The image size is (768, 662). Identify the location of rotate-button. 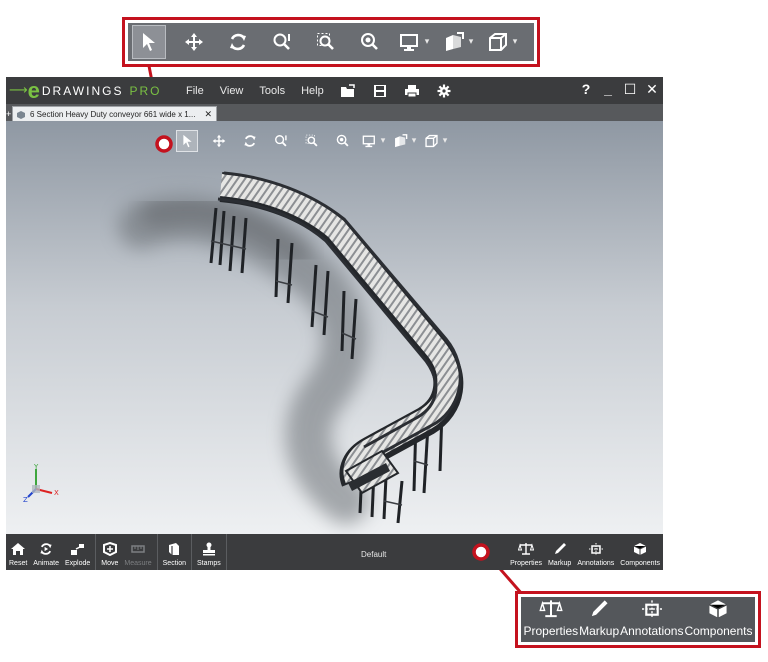
(238, 42).